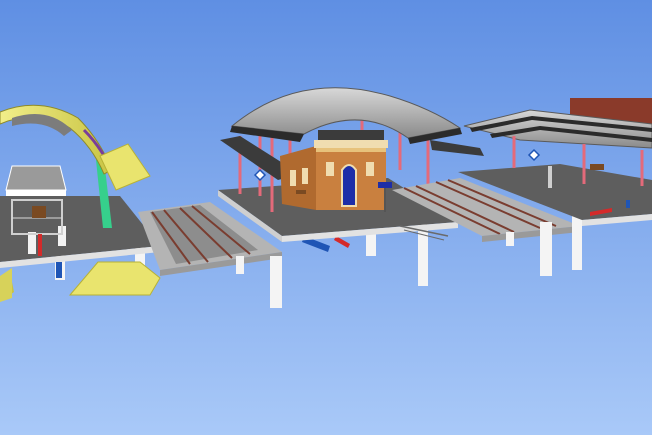  Describe the element at coordinates (550, 177) in the screenshot. I see `right-post` at that location.